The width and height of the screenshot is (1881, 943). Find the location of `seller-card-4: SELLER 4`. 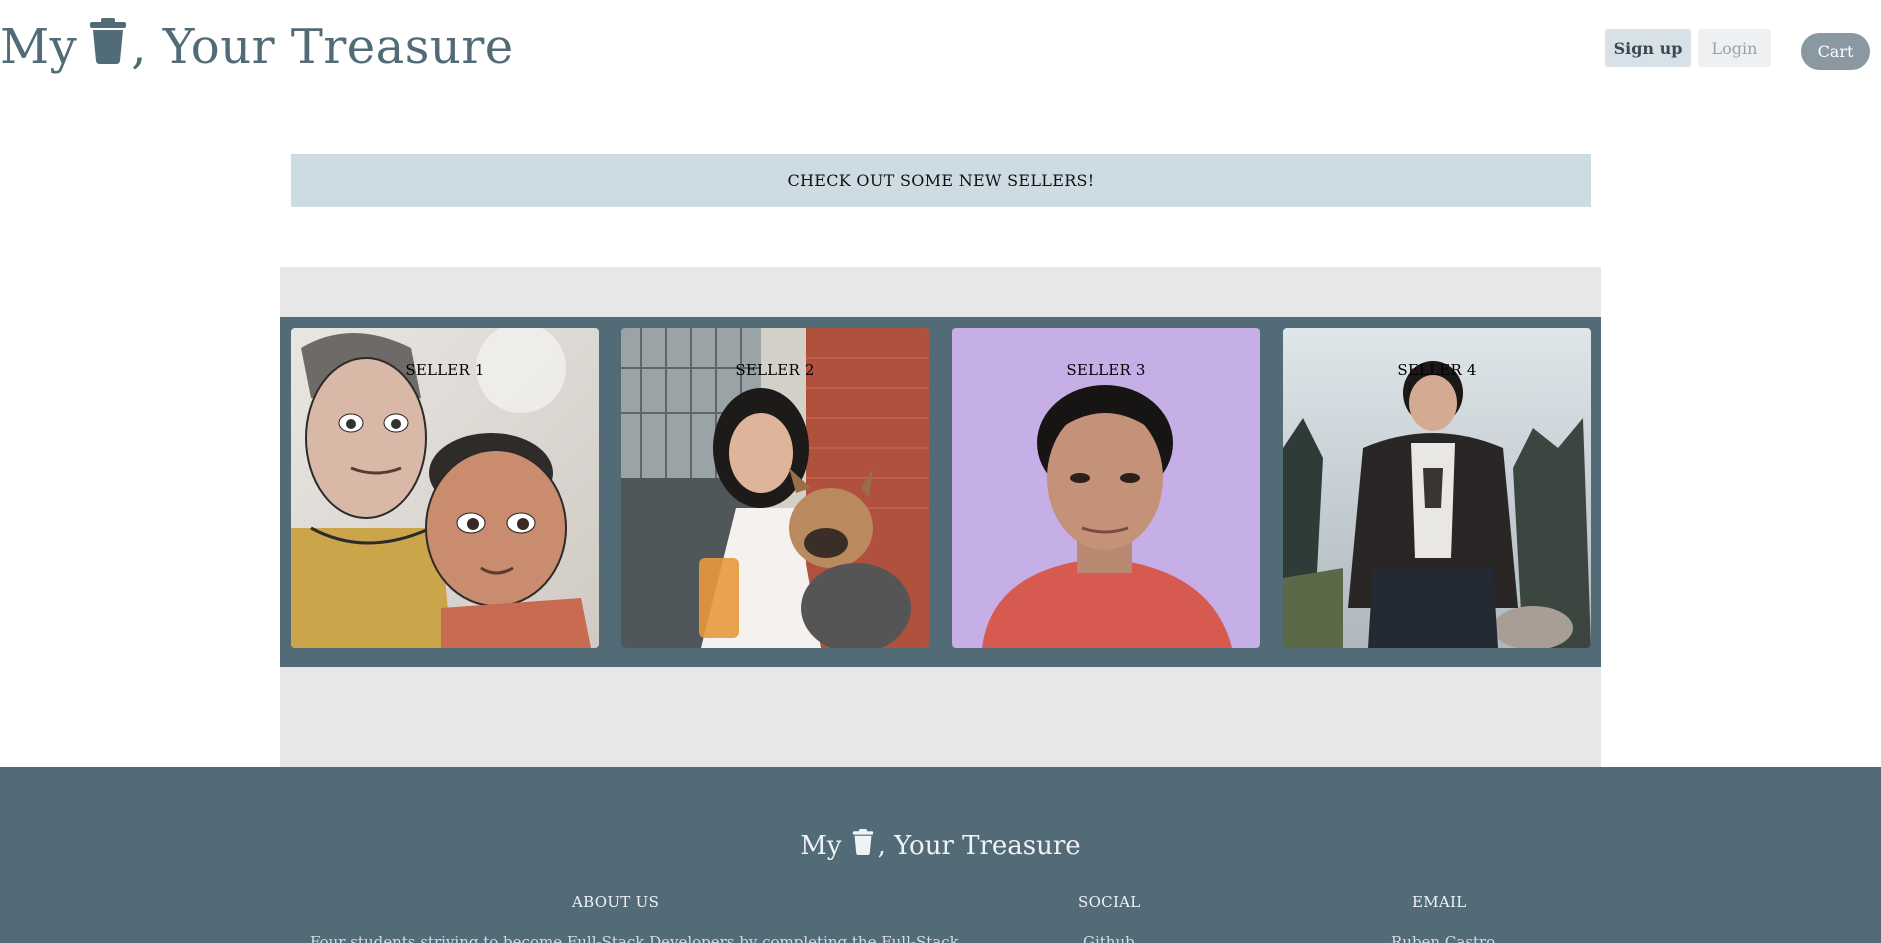

seller-card-4: SELLER 4 is located at coordinates (1437, 488).